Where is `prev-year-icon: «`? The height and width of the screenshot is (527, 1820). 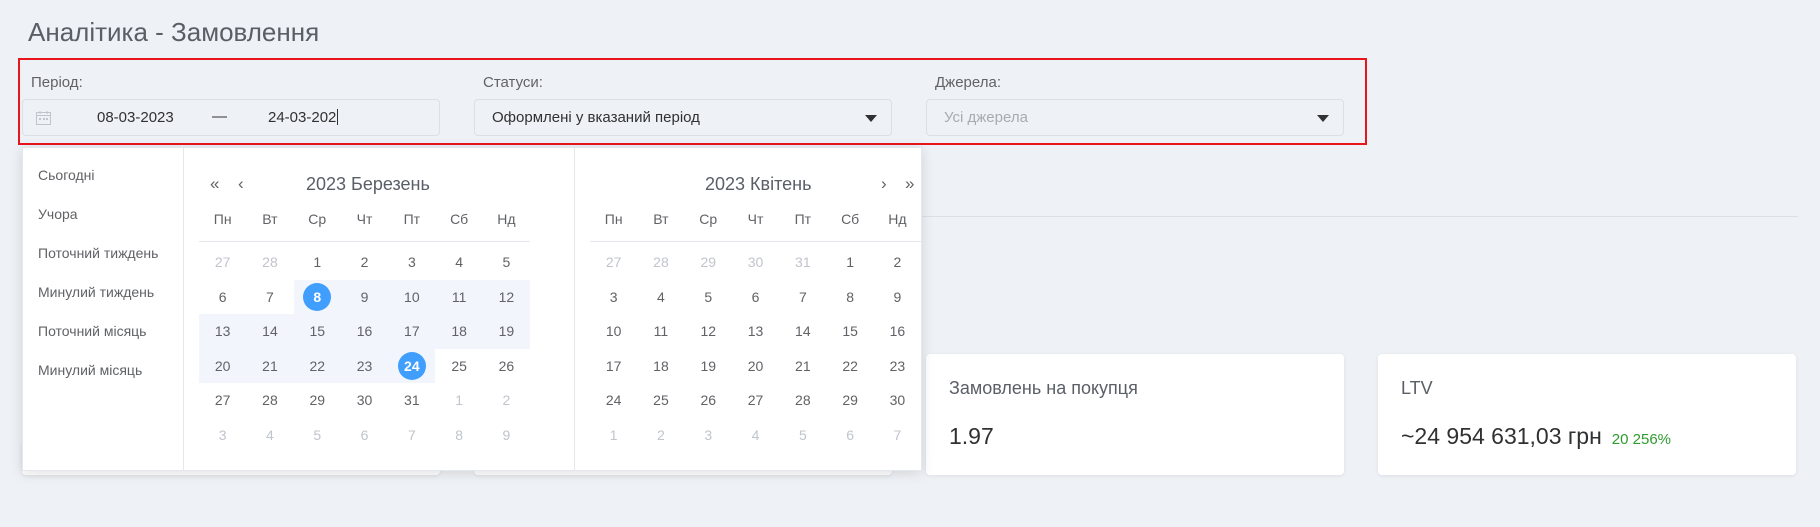
prev-year-icon: « is located at coordinates (214, 184).